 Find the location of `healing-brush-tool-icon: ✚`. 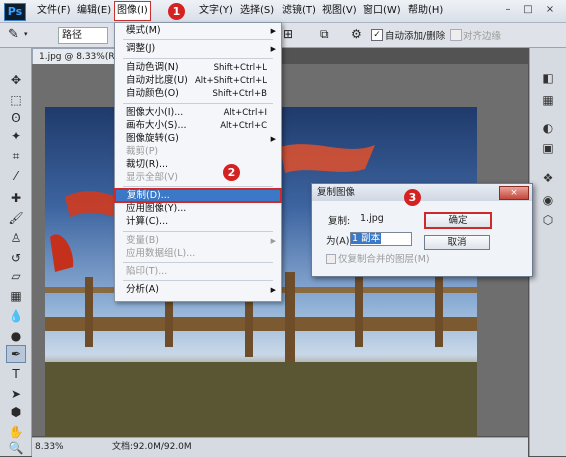

healing-brush-tool-icon: ✚ is located at coordinates (16, 198).